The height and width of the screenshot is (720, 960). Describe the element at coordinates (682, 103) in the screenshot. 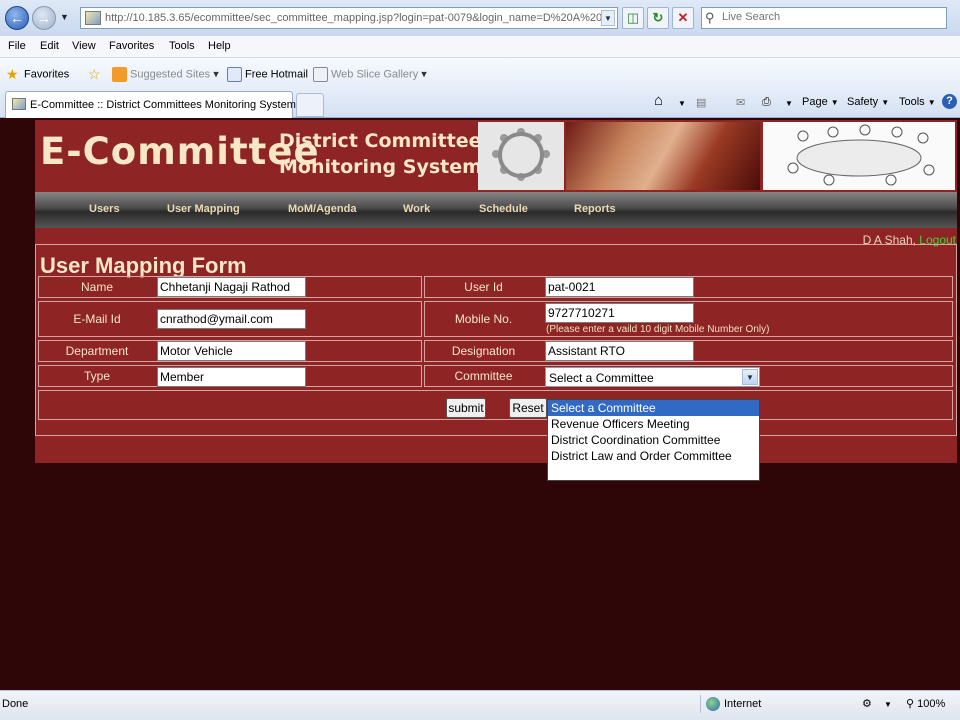

I see `home-dropdown-icon: ▼` at that location.